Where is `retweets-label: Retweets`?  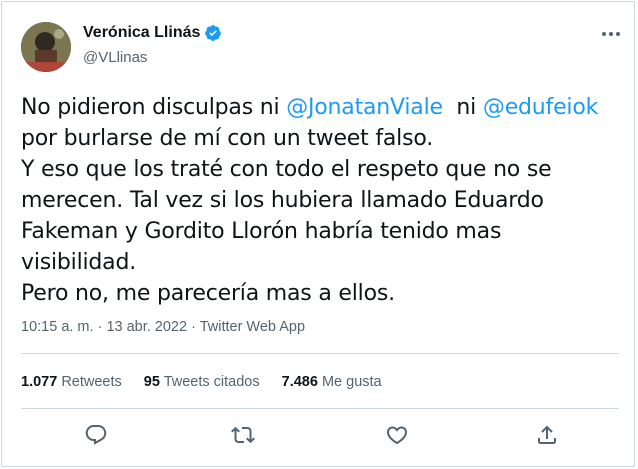
retweets-label: Retweets is located at coordinates (91, 382).